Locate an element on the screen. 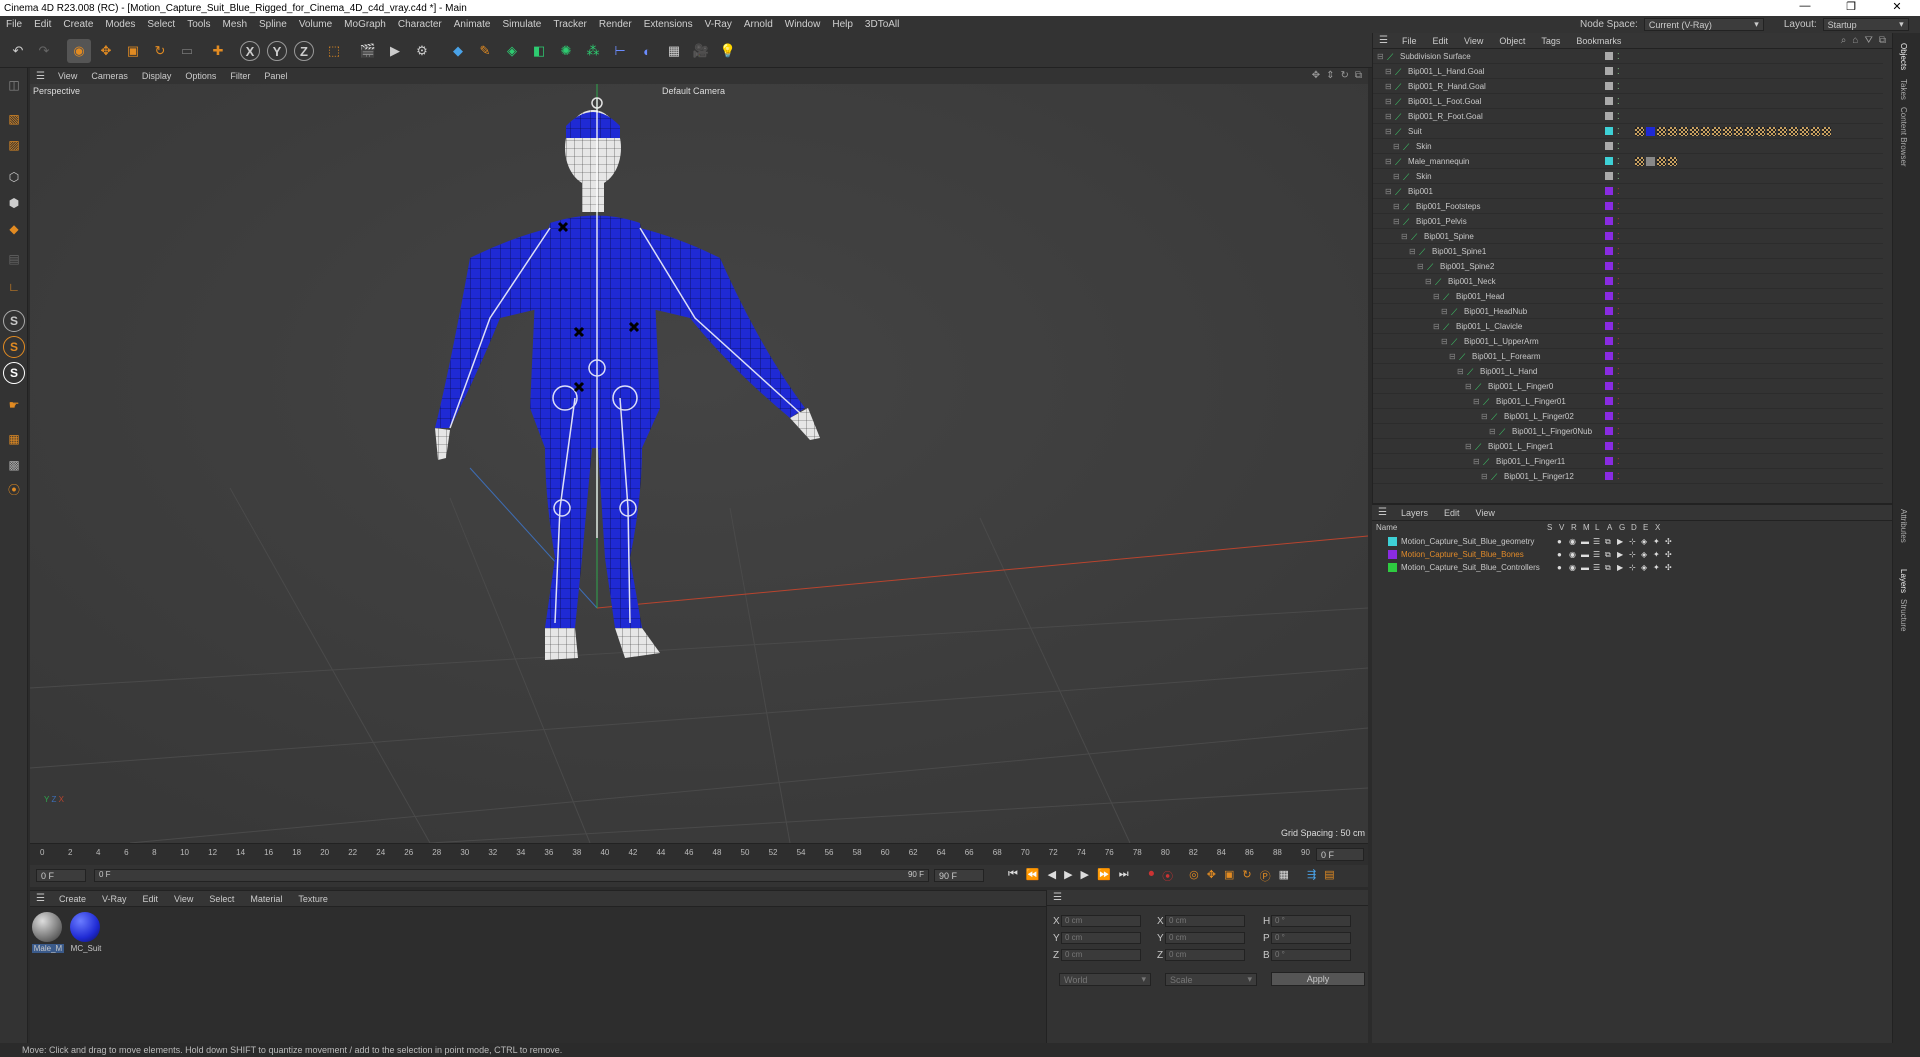 The width and height of the screenshot is (1920, 1057). key-move-icon: ✥ is located at coordinates (1211, 876).